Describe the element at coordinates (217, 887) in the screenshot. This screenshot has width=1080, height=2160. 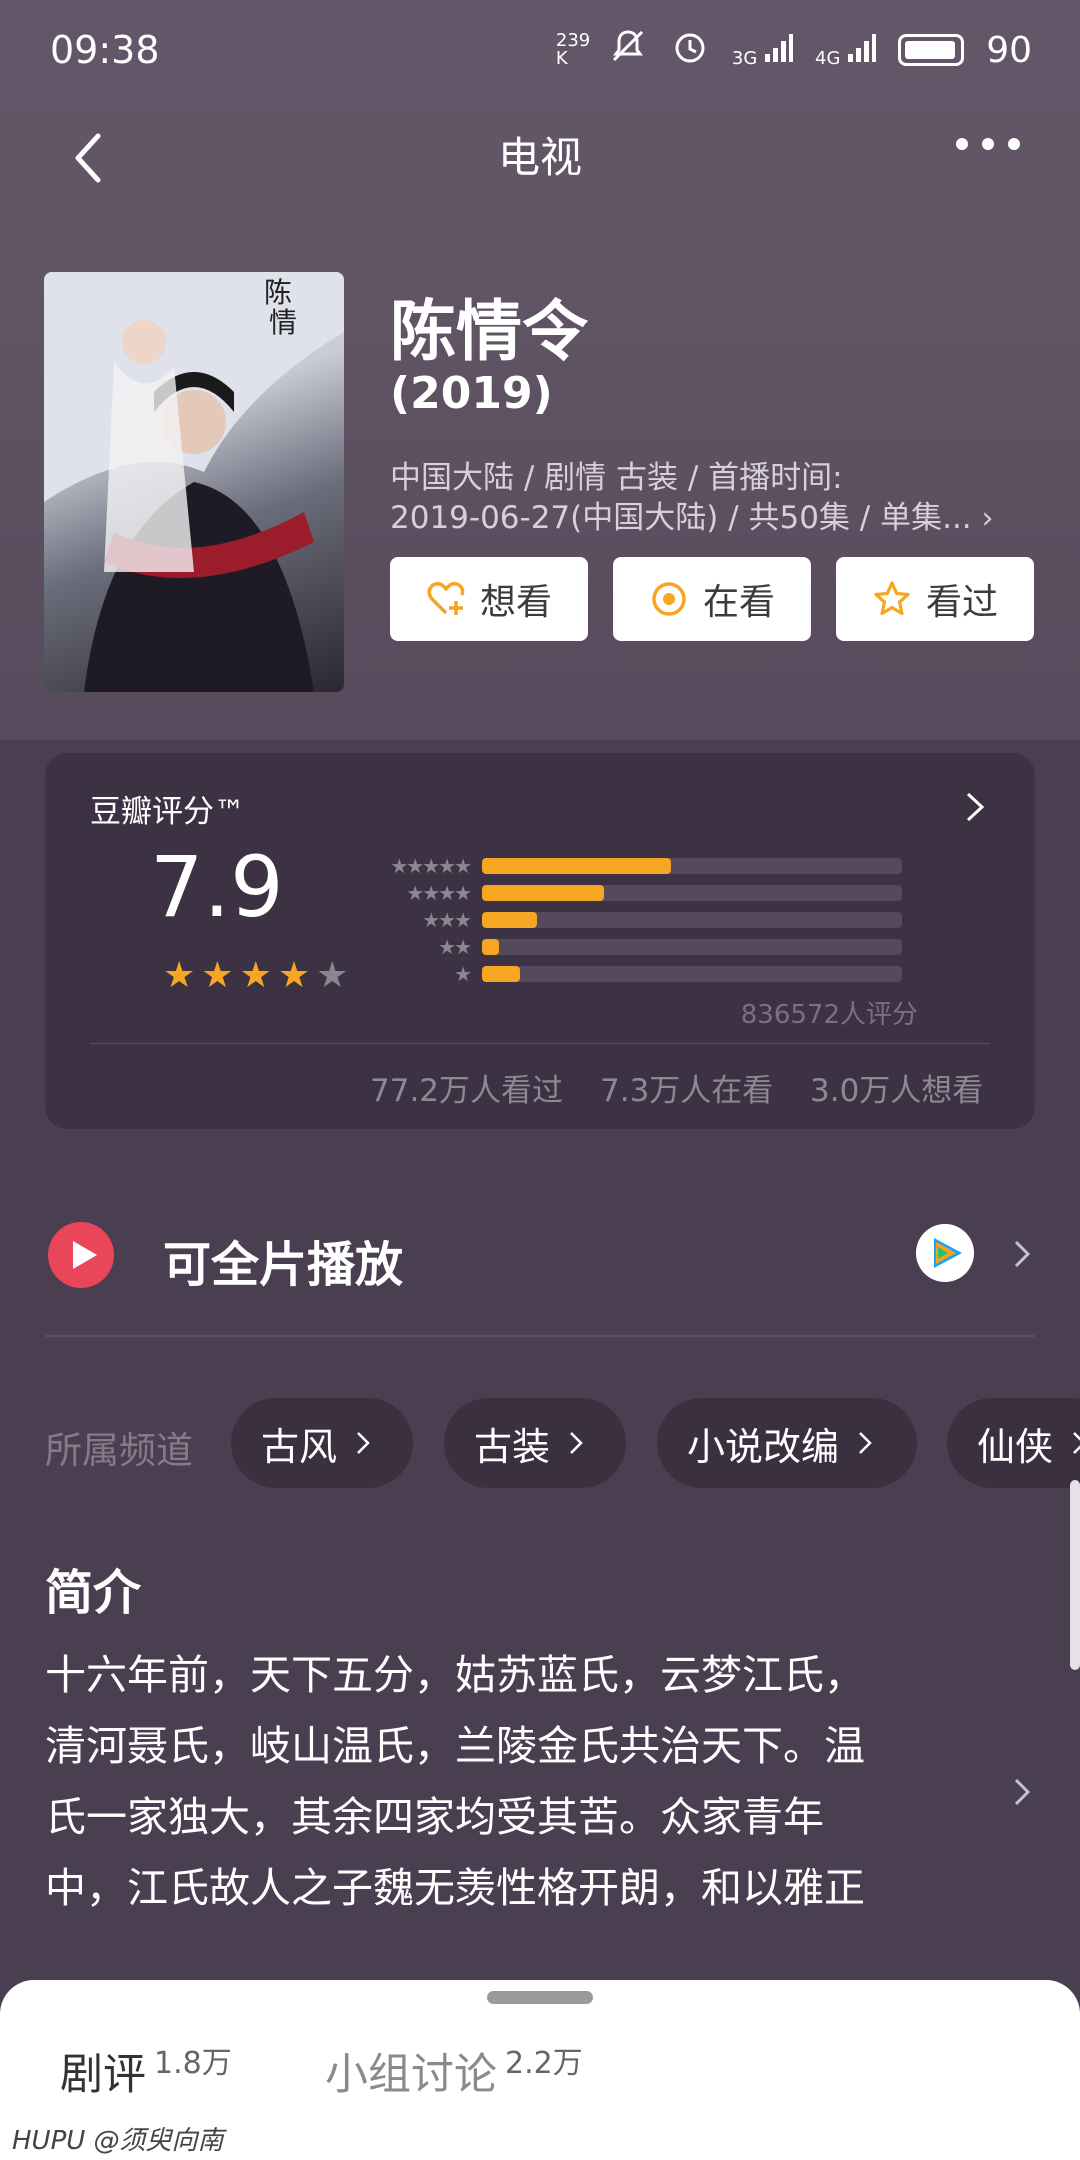
I see `rating-score: 7.9` at that location.